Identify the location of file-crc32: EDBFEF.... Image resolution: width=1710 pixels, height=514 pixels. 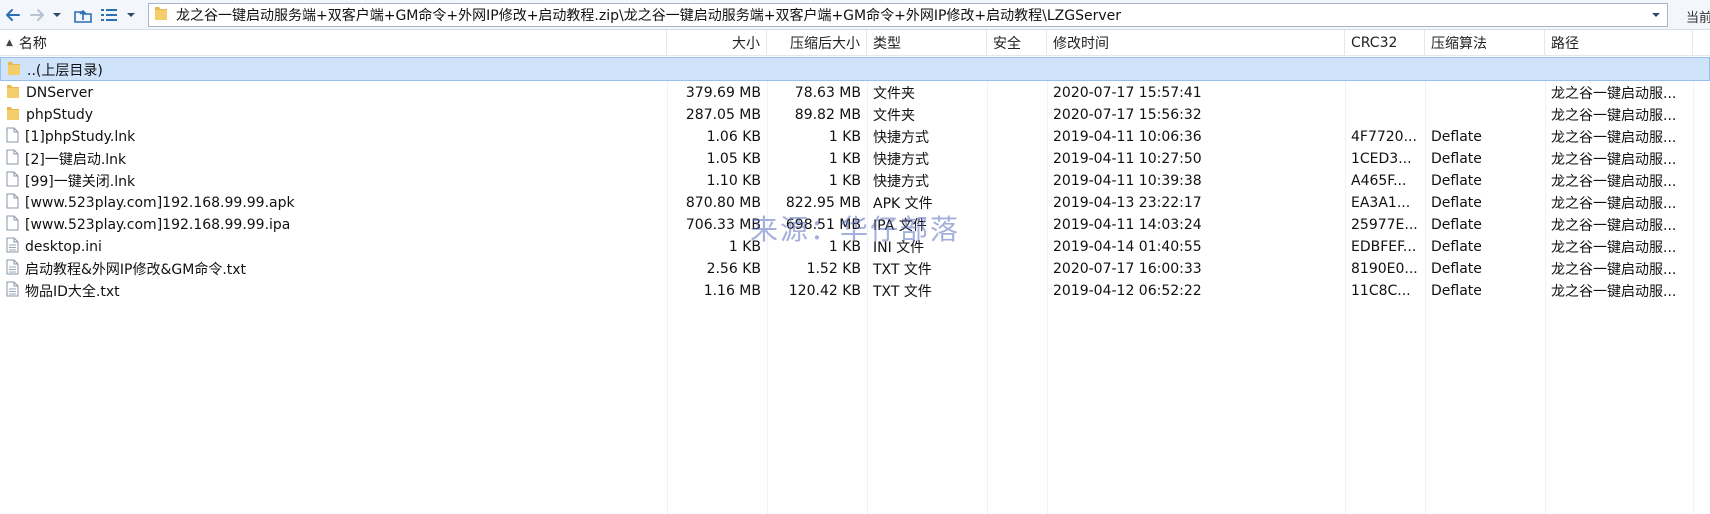
(1384, 247).